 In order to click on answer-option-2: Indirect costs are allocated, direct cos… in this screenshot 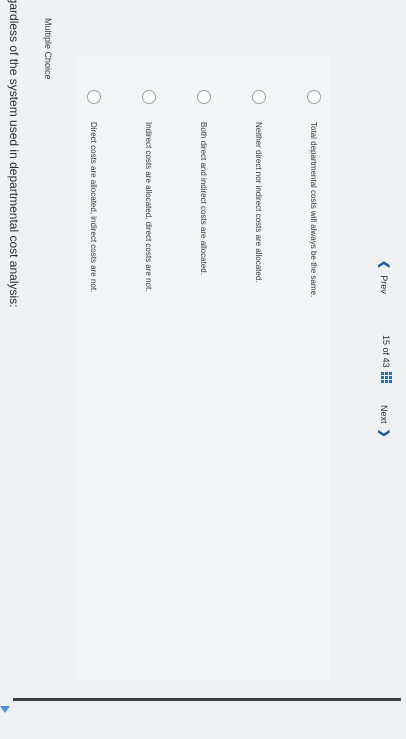, I will do `click(149, 190)`.